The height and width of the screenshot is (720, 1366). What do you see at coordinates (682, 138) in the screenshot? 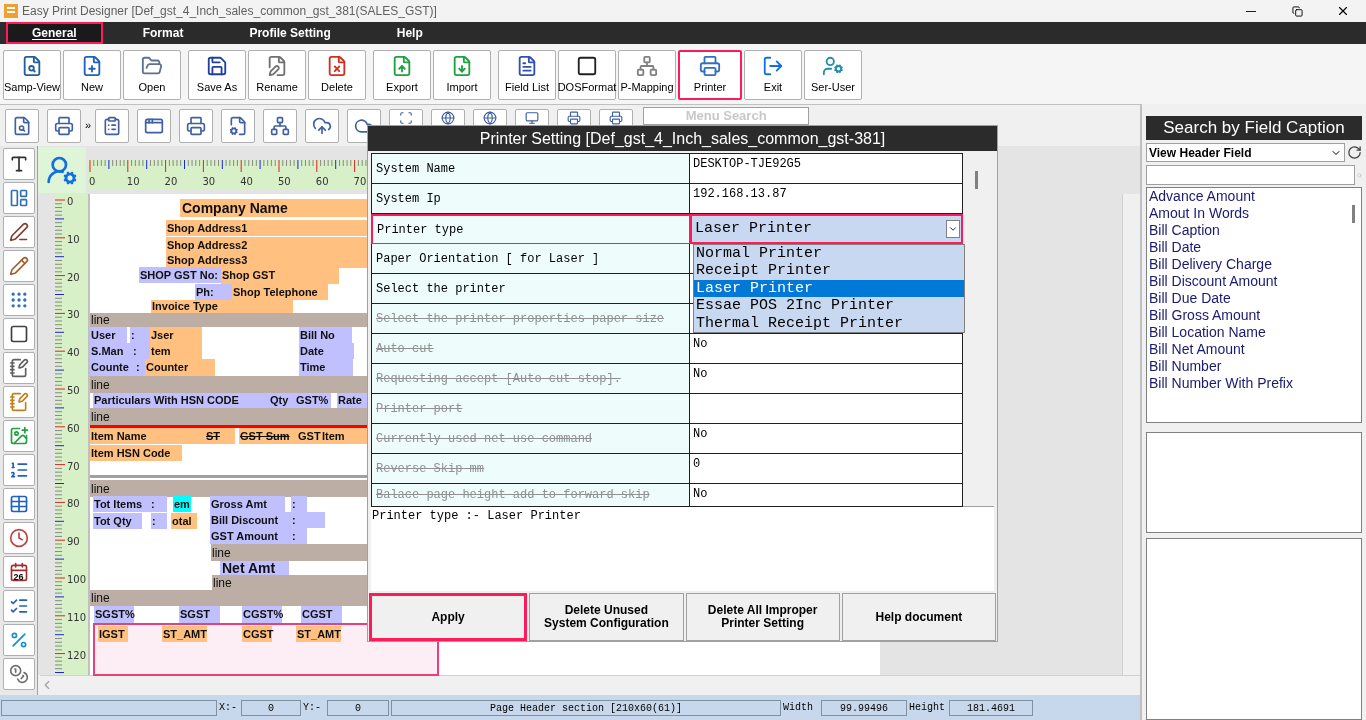
I see `dialog-title: Printer Setting [Def_gst_4_Inch_sales_common_gst-381]` at bounding box center [682, 138].